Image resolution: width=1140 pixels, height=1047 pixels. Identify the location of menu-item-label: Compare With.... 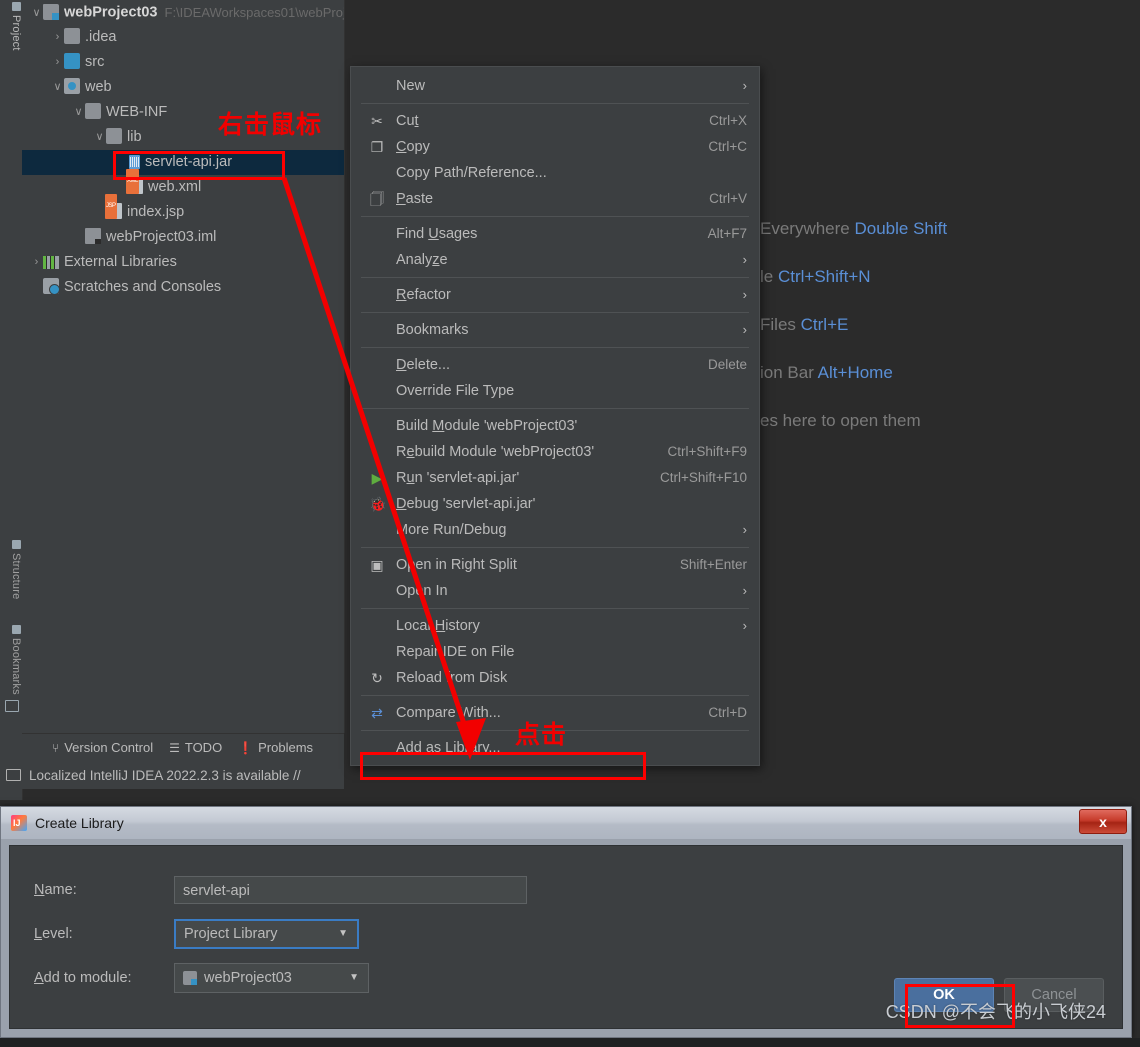
(448, 713).